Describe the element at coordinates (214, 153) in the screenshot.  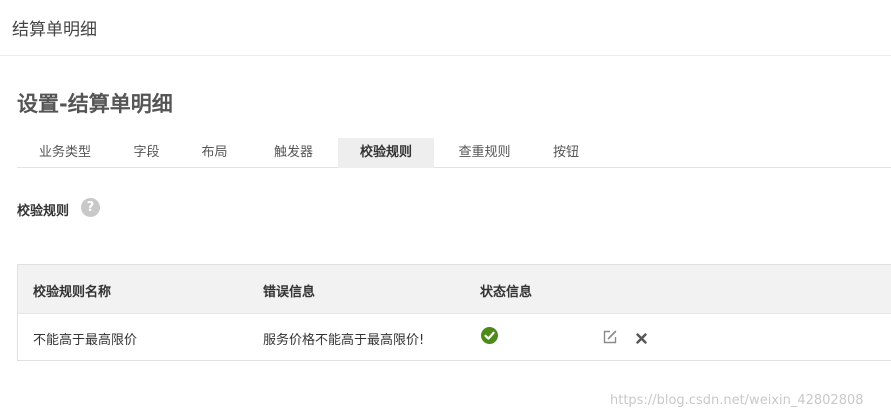
I see `tab-layout: 布局` at that location.